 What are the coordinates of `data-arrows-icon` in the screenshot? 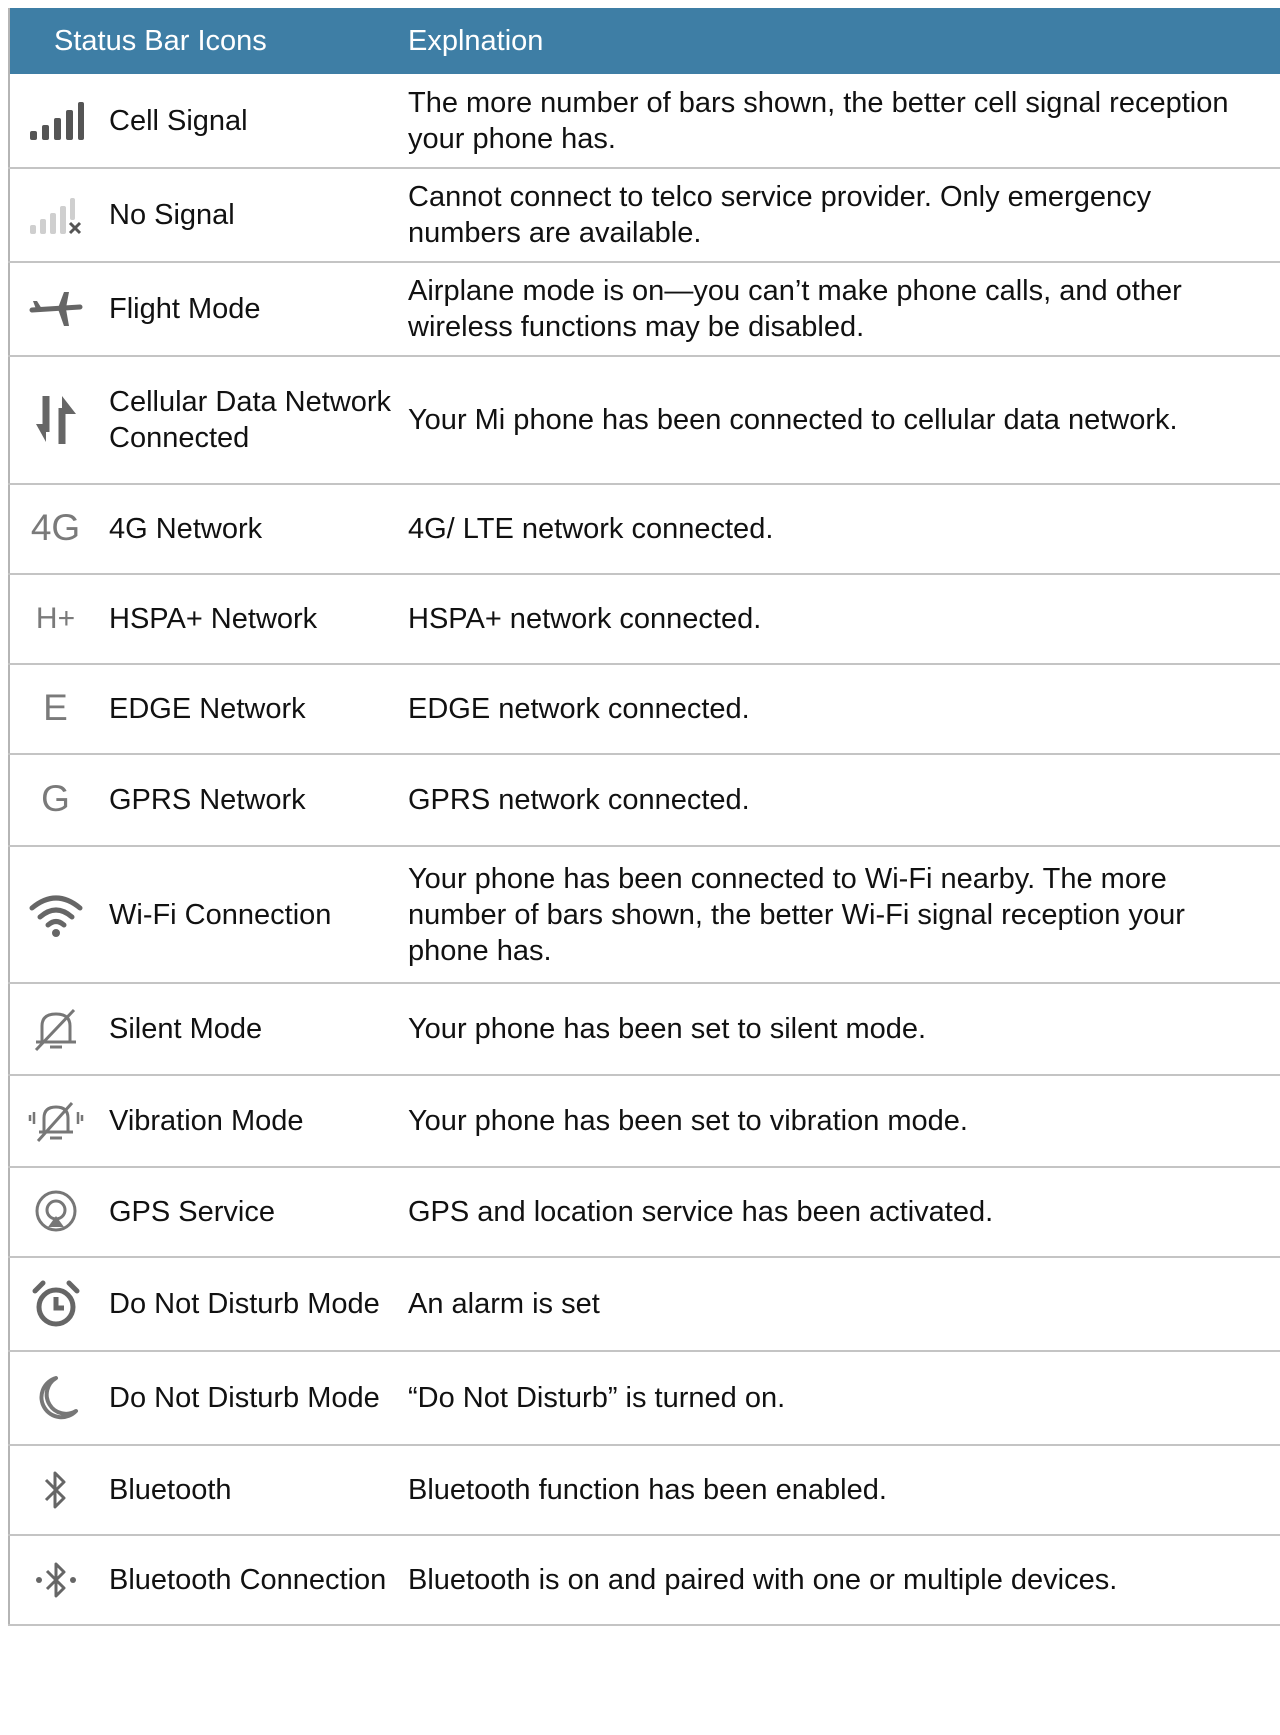 It's located at (53, 420).